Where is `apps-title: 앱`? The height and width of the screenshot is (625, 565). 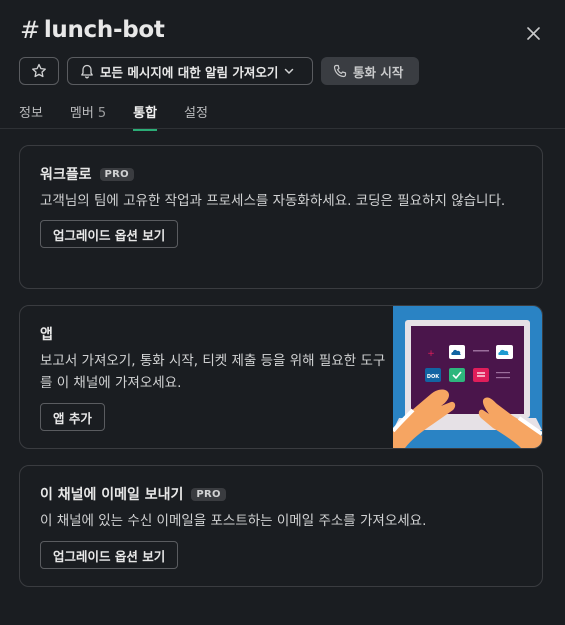
apps-title: 앱 is located at coordinates (46, 335).